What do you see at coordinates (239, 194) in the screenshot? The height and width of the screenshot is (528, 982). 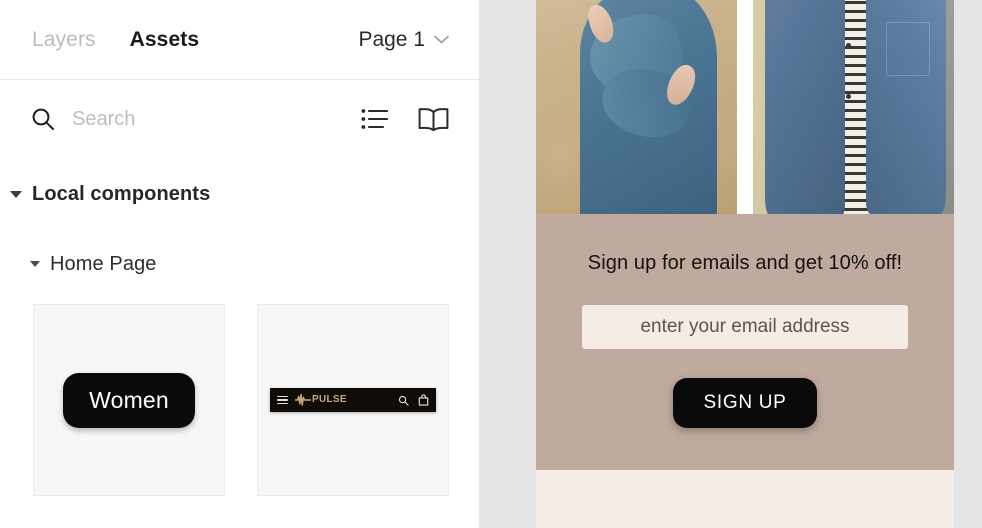 I see `tree-row-local-components: Local components` at bounding box center [239, 194].